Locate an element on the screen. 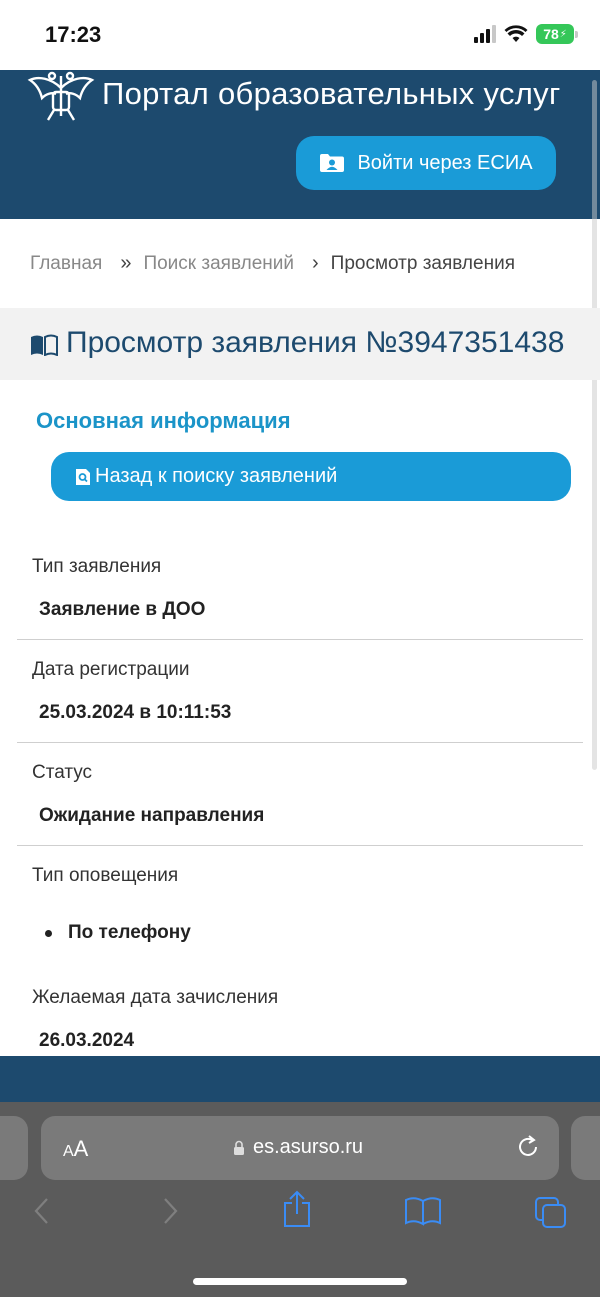 The width and height of the screenshot is (600, 1297). info-value: По телефону is located at coordinates (129, 932).